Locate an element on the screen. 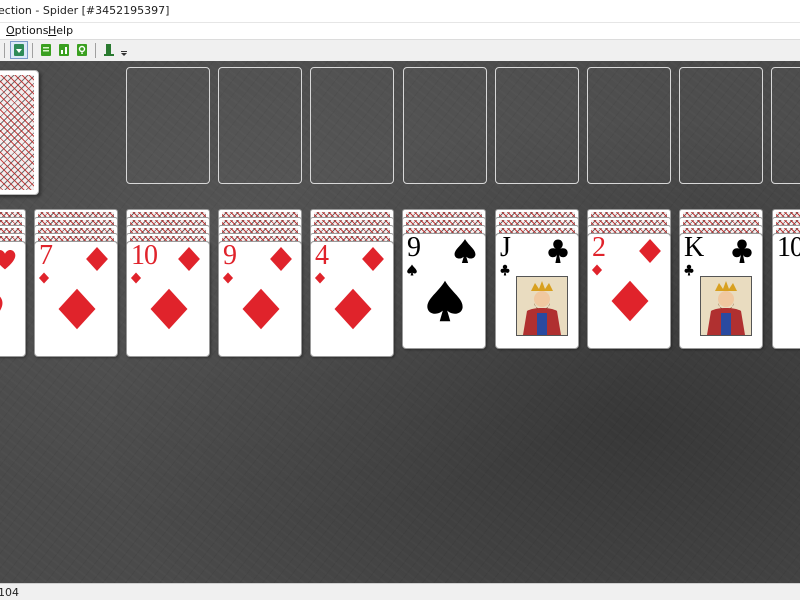  statistics-button is located at coordinates (64, 50).